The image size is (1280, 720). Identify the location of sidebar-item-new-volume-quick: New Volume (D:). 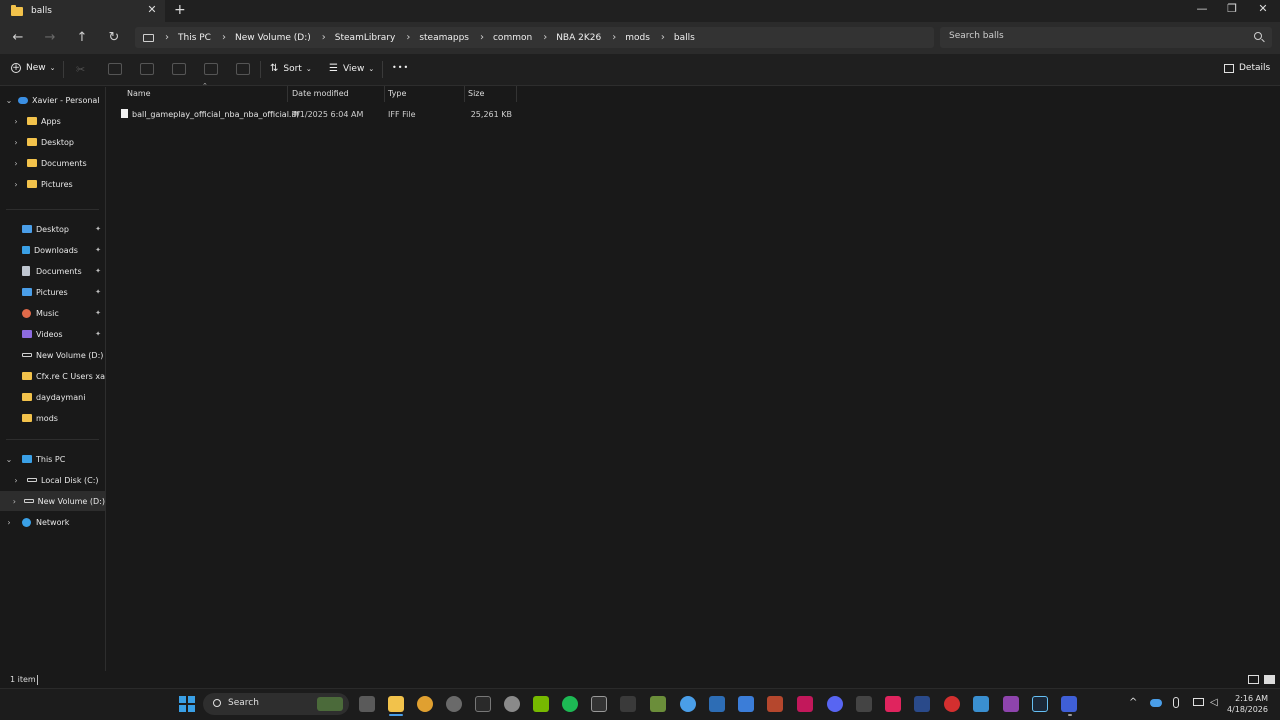
(63, 355).